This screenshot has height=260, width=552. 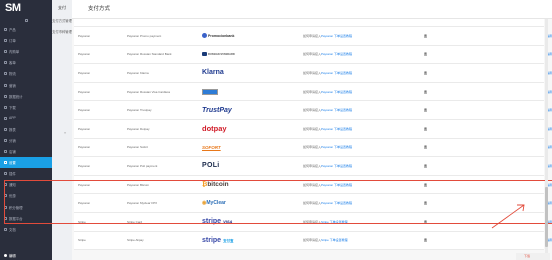 I want to click on sidebar-item-9: 报表, so click(x=26, y=129).